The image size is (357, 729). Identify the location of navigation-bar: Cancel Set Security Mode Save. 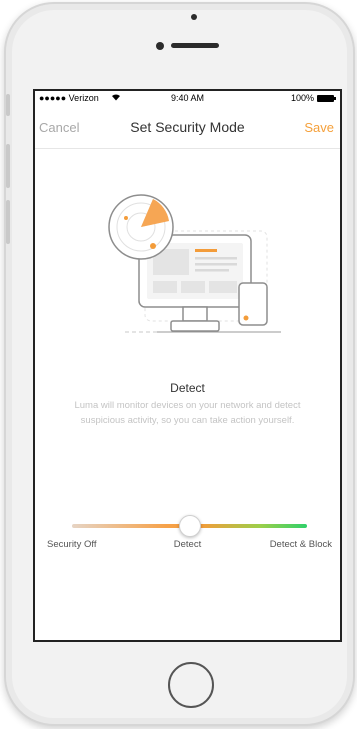
(187, 127).